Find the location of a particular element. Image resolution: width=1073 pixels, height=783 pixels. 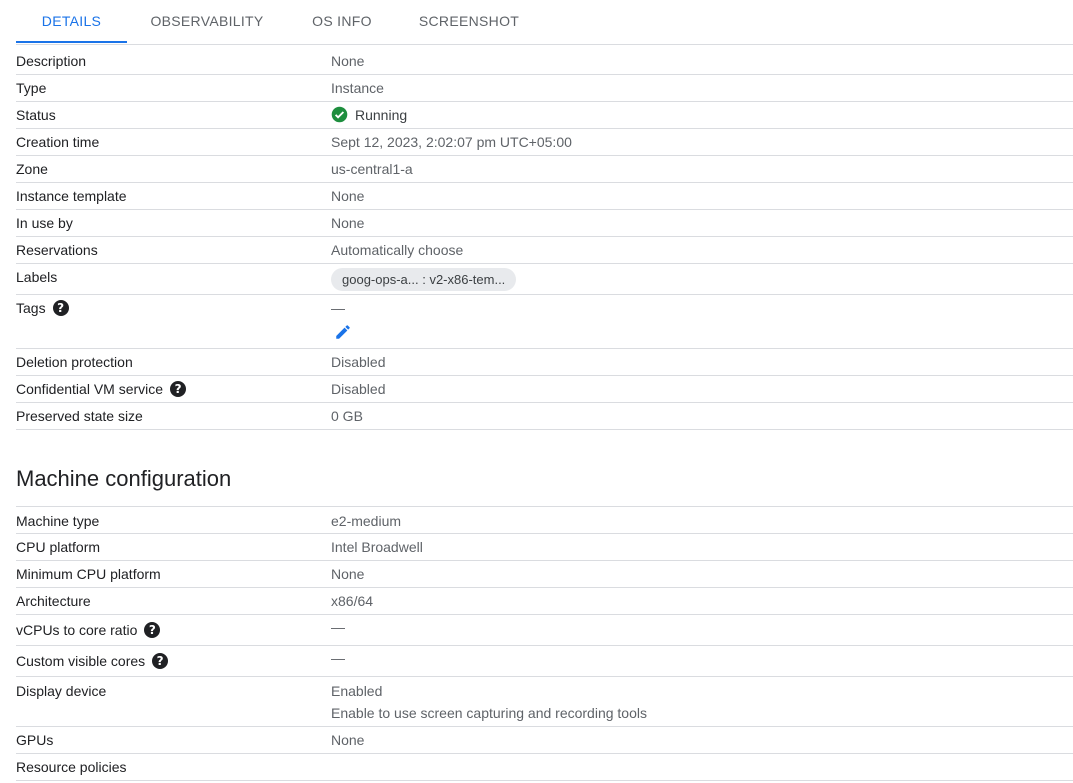

gpus-value: None is located at coordinates (348, 740).